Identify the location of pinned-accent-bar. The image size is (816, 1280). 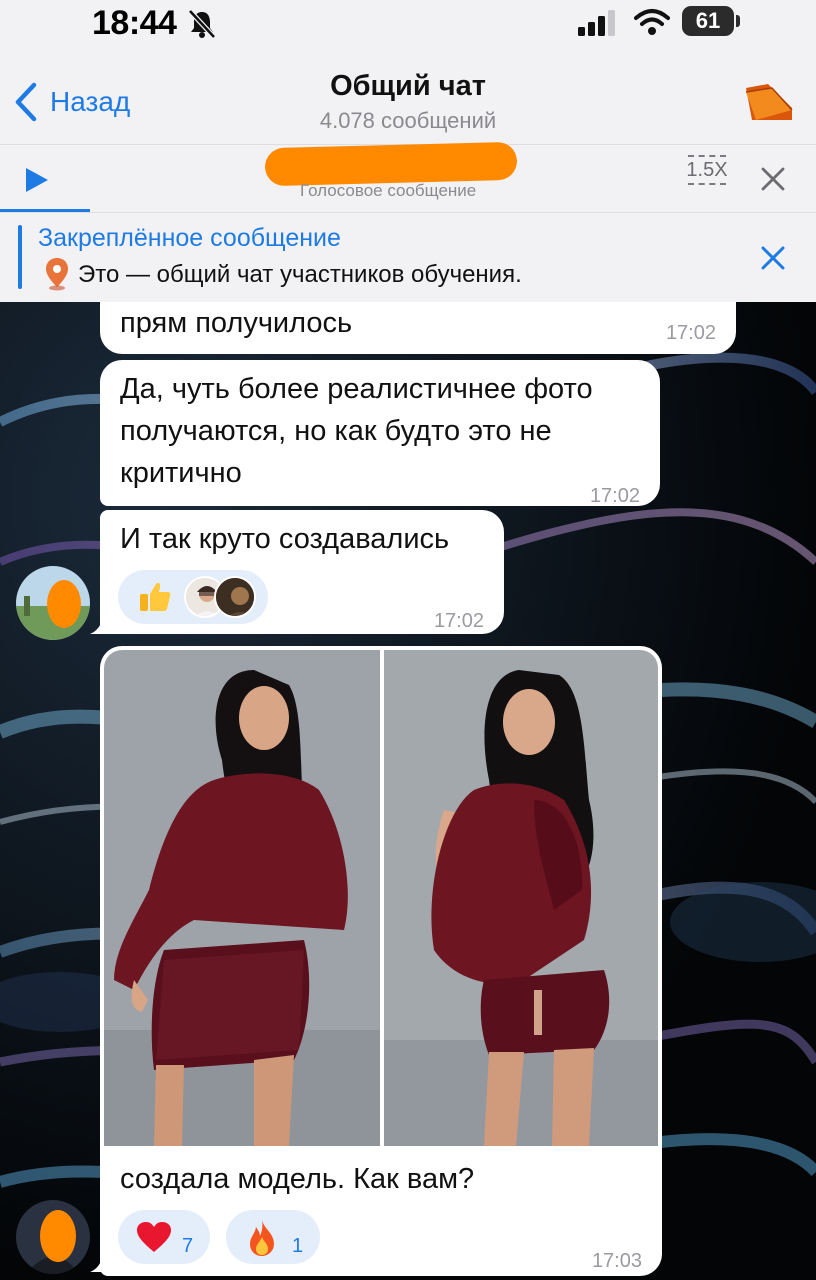
(20, 257).